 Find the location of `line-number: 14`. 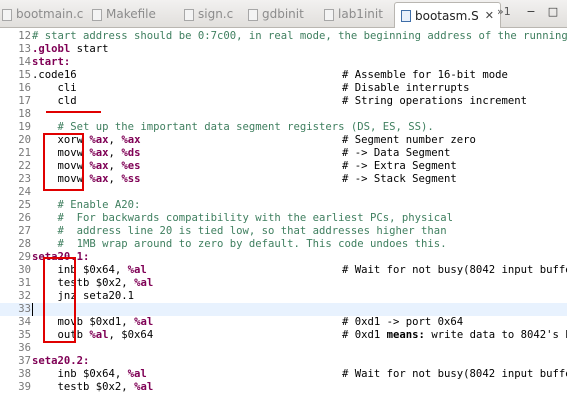

line-number: 14 is located at coordinates (24, 62).